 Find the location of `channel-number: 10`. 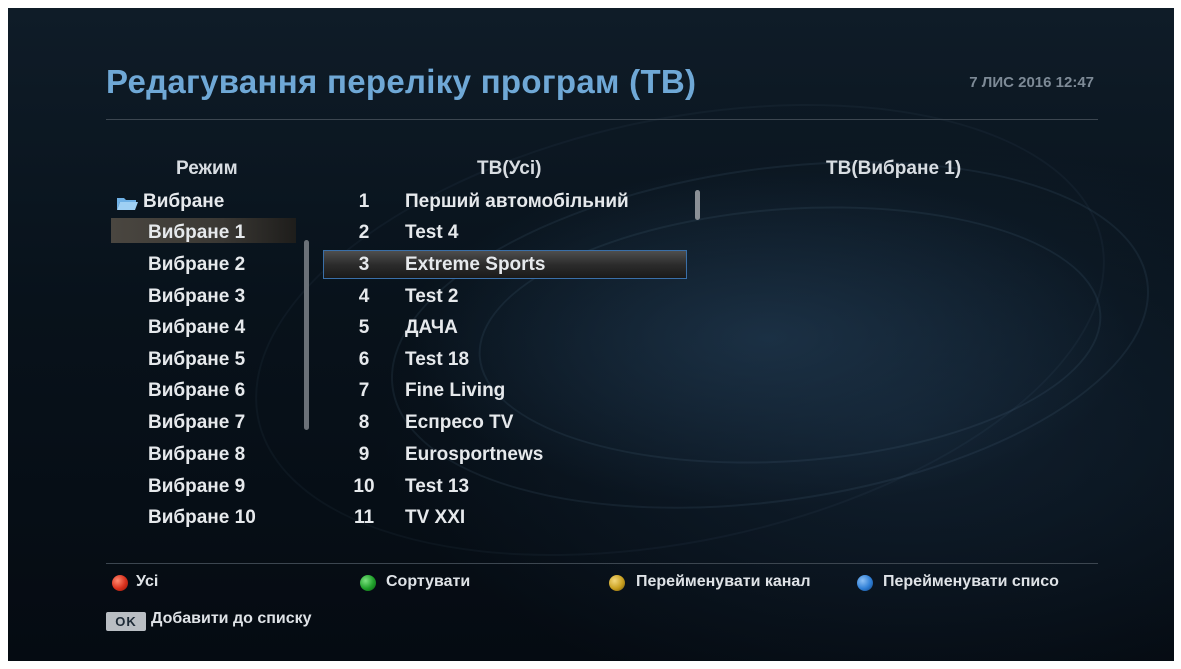

channel-number: 10 is located at coordinates (364, 486).